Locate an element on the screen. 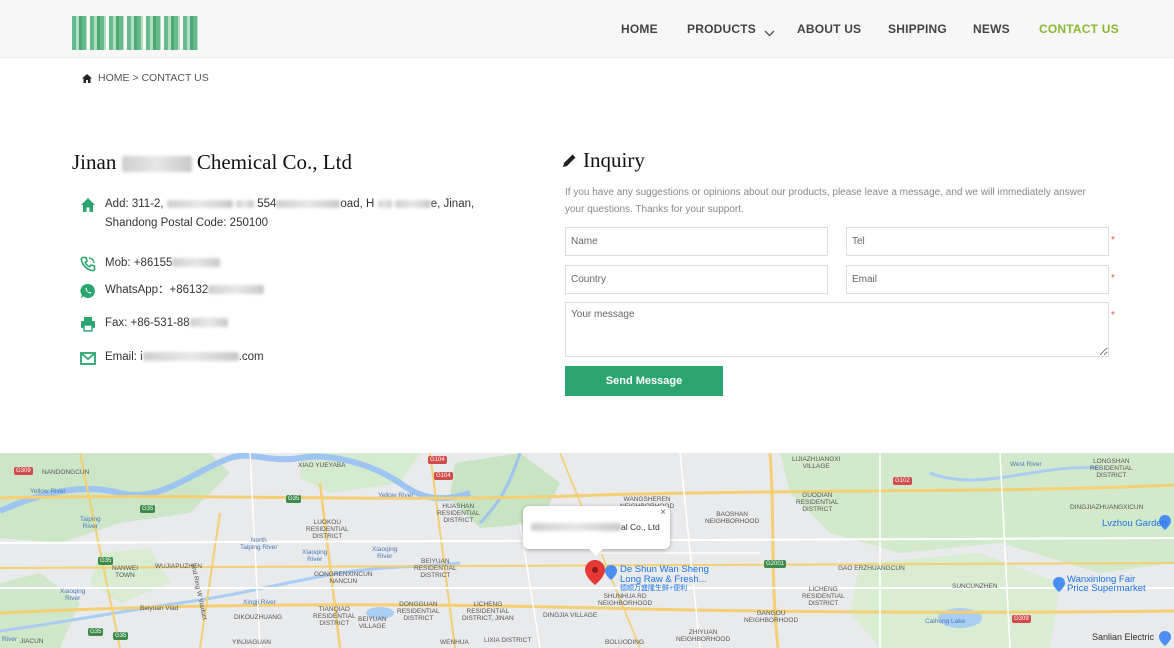 The height and width of the screenshot is (648, 1174). email-input is located at coordinates (977, 279).